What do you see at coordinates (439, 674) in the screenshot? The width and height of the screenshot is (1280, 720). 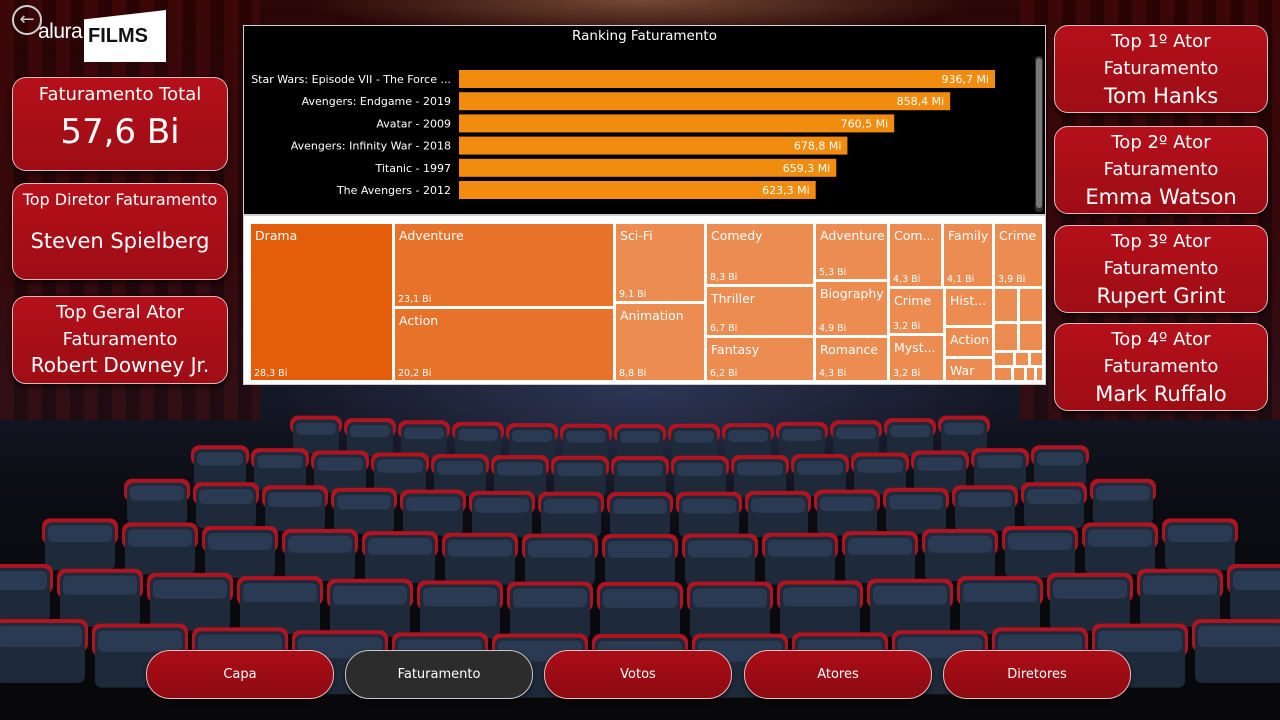 I see `nav-button-faturamento: Faturamento` at bounding box center [439, 674].